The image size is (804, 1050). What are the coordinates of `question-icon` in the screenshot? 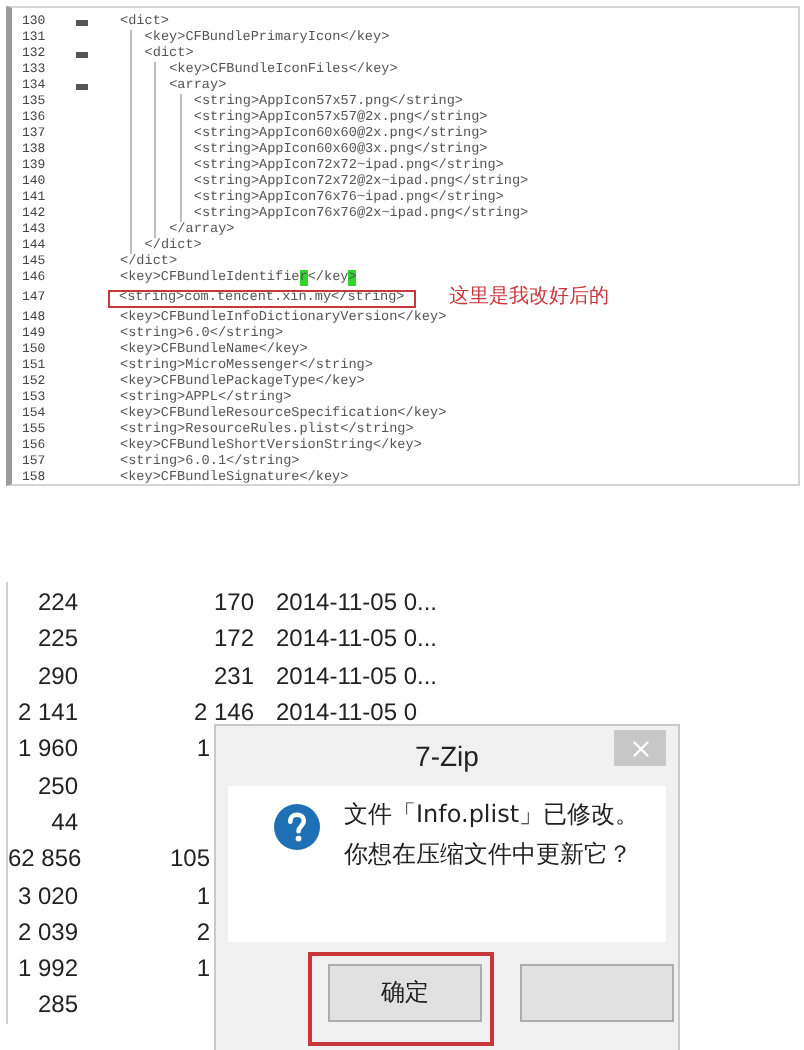 It's located at (297, 827).